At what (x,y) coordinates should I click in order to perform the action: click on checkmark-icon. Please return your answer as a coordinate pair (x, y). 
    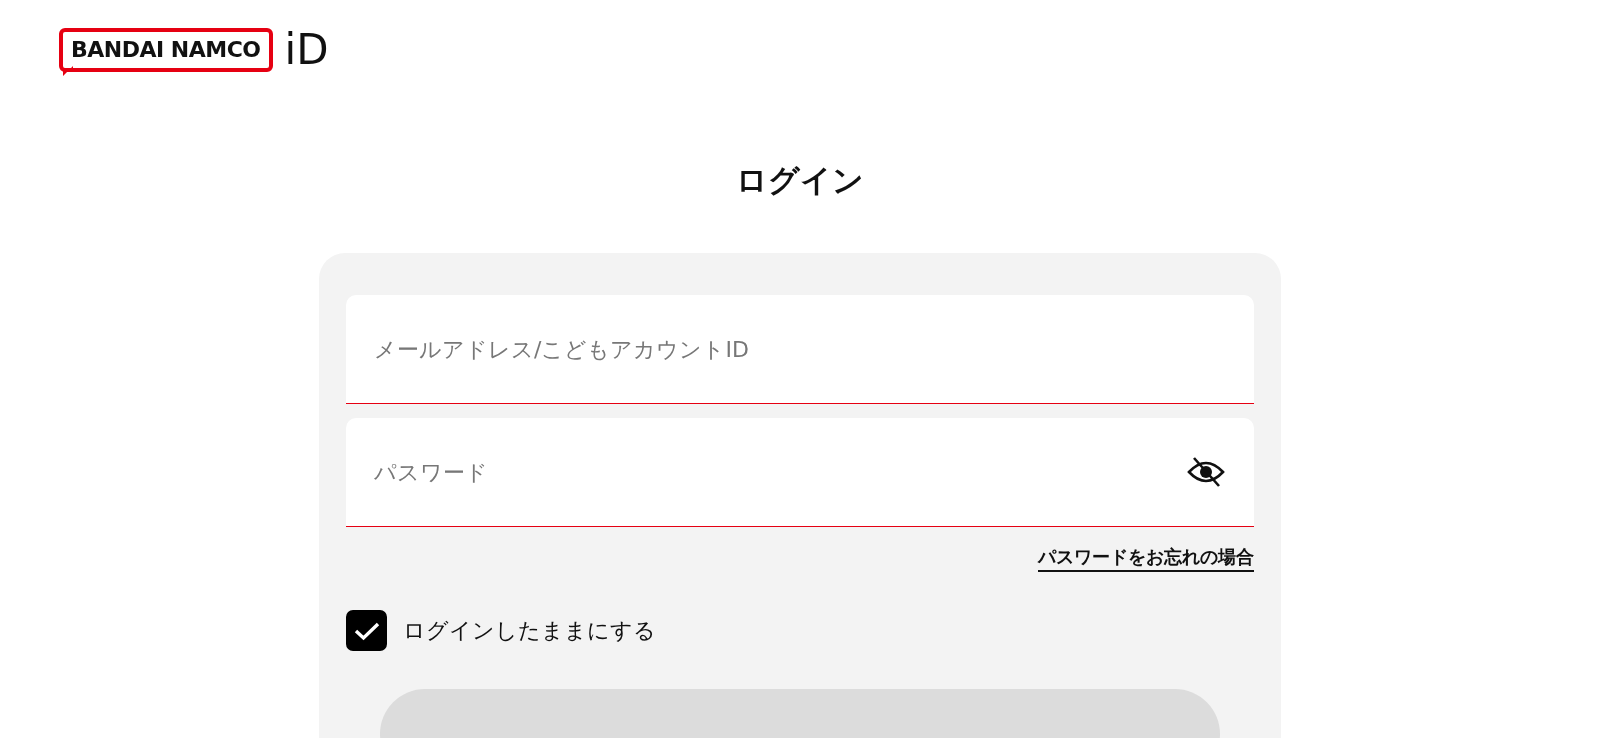
    Looking at the image, I should click on (366, 630).